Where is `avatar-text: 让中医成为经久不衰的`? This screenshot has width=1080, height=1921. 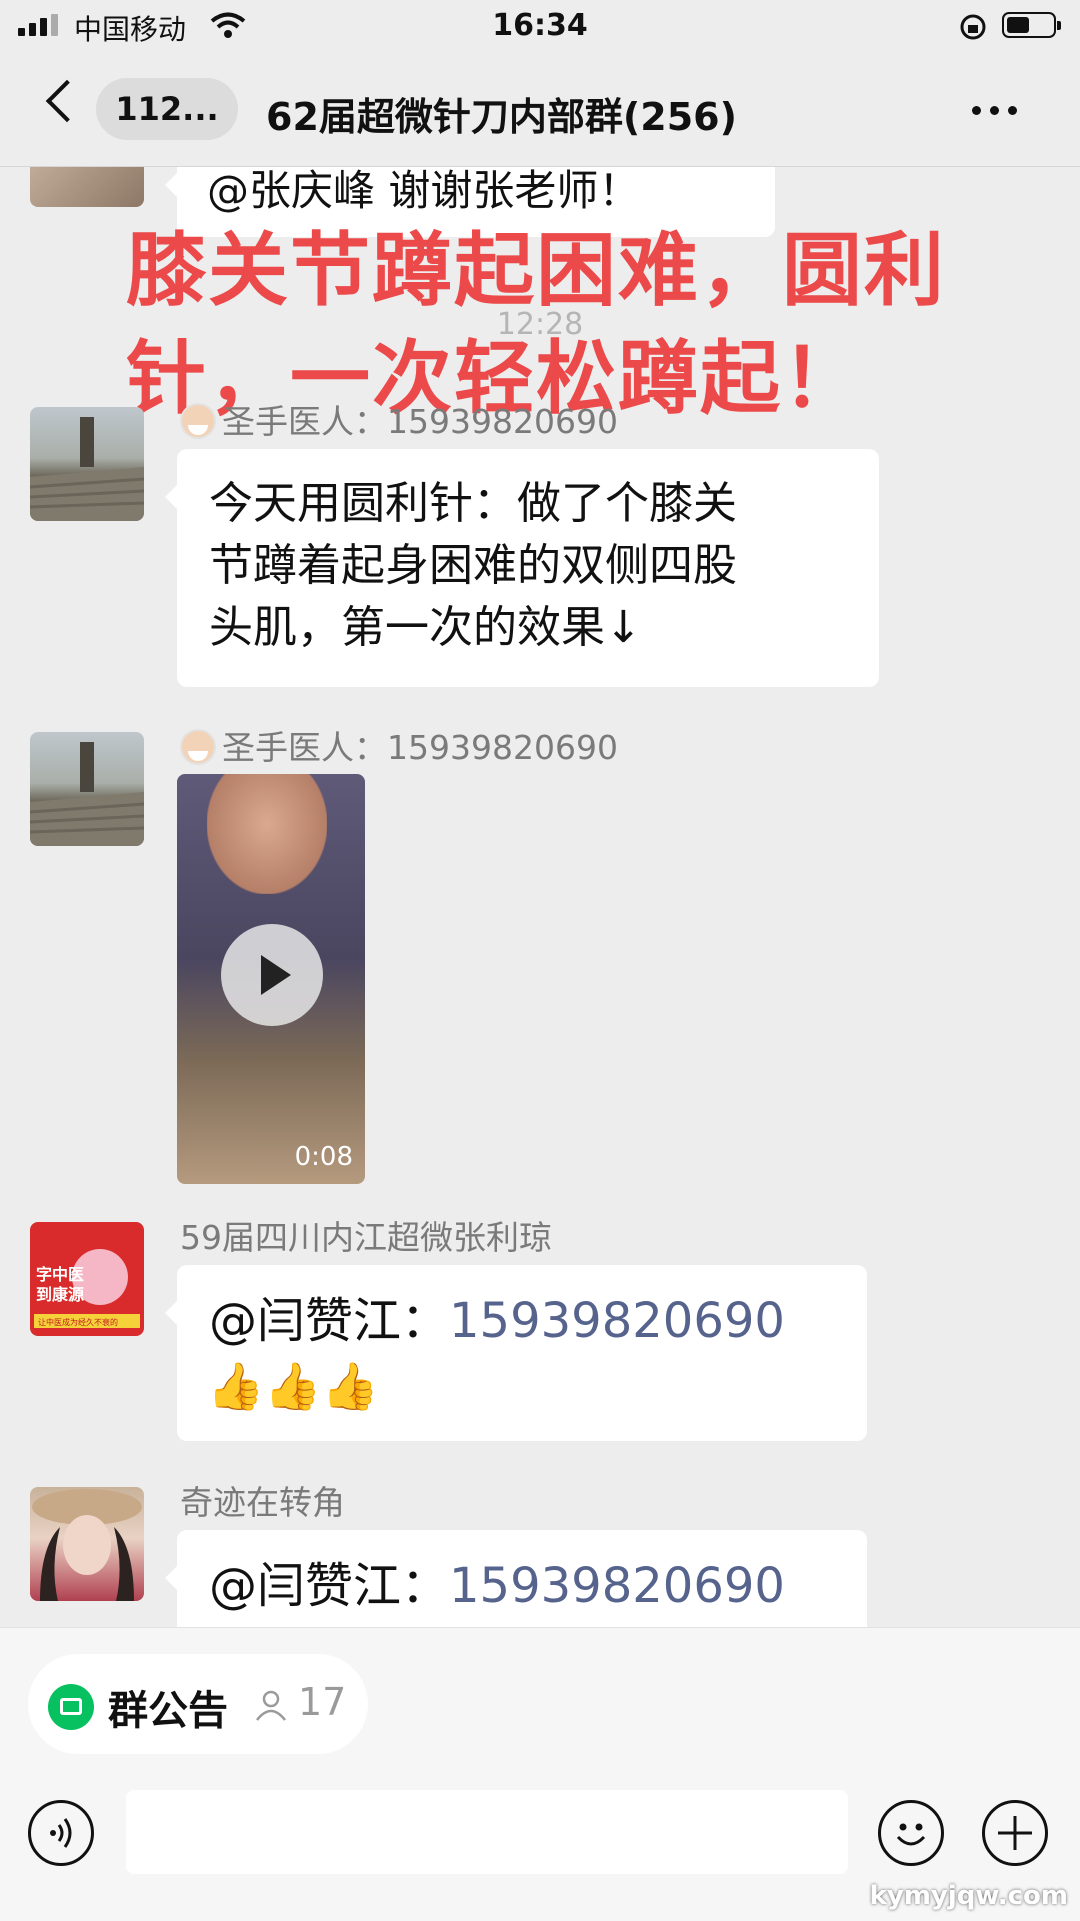 avatar-text: 让中医成为经久不衰的 is located at coordinates (78, 1322).